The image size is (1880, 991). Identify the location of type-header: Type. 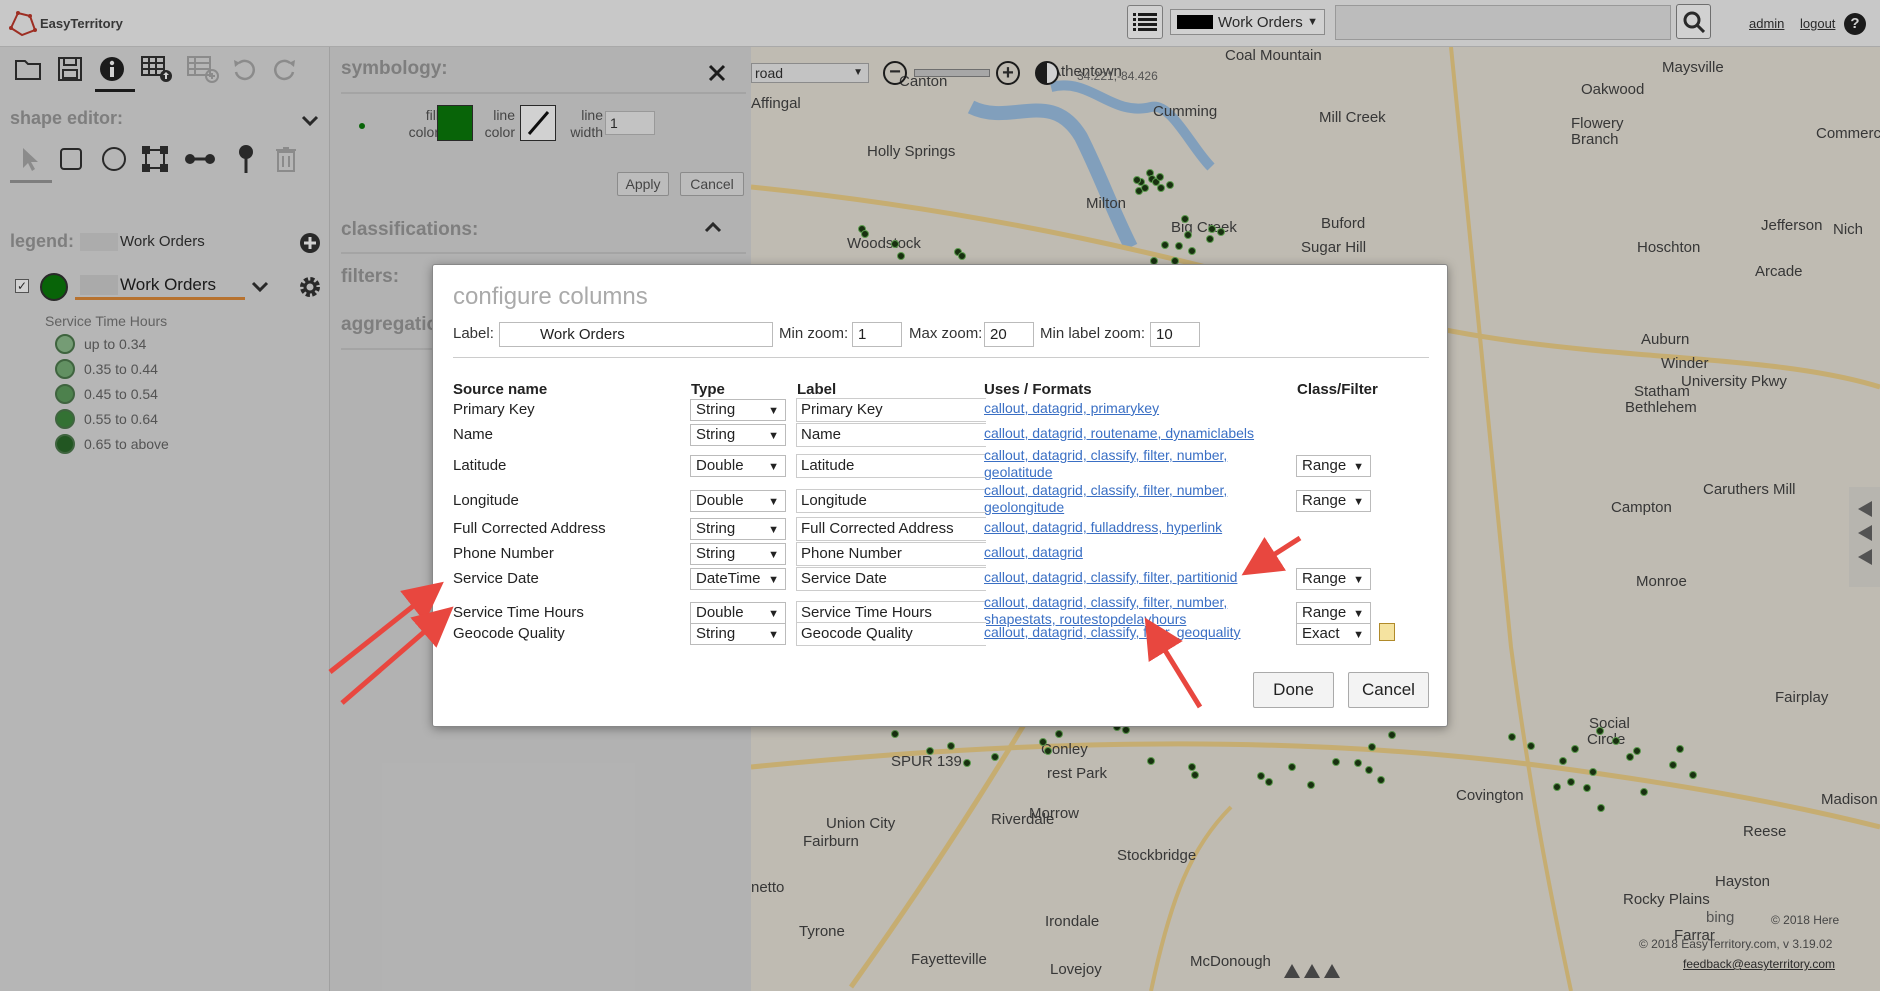
(708, 389).